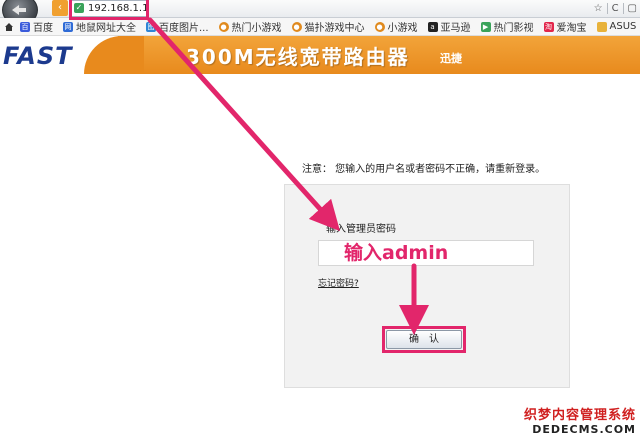  What do you see at coordinates (379, 26) in the screenshot?
I see `small-game-icon: ●` at bounding box center [379, 26].